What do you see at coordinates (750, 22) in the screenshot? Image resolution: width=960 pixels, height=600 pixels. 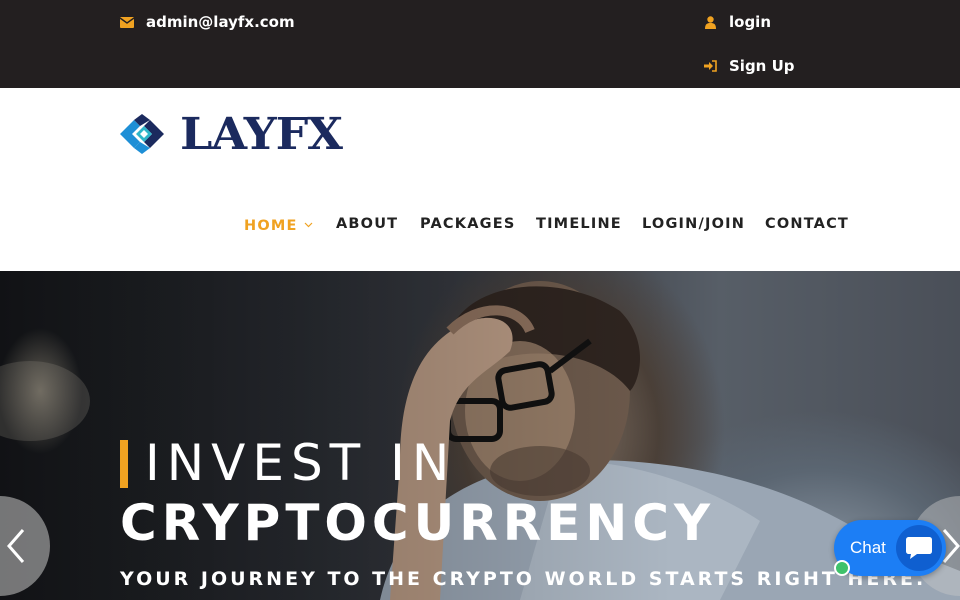 I see `login-label: login` at bounding box center [750, 22].